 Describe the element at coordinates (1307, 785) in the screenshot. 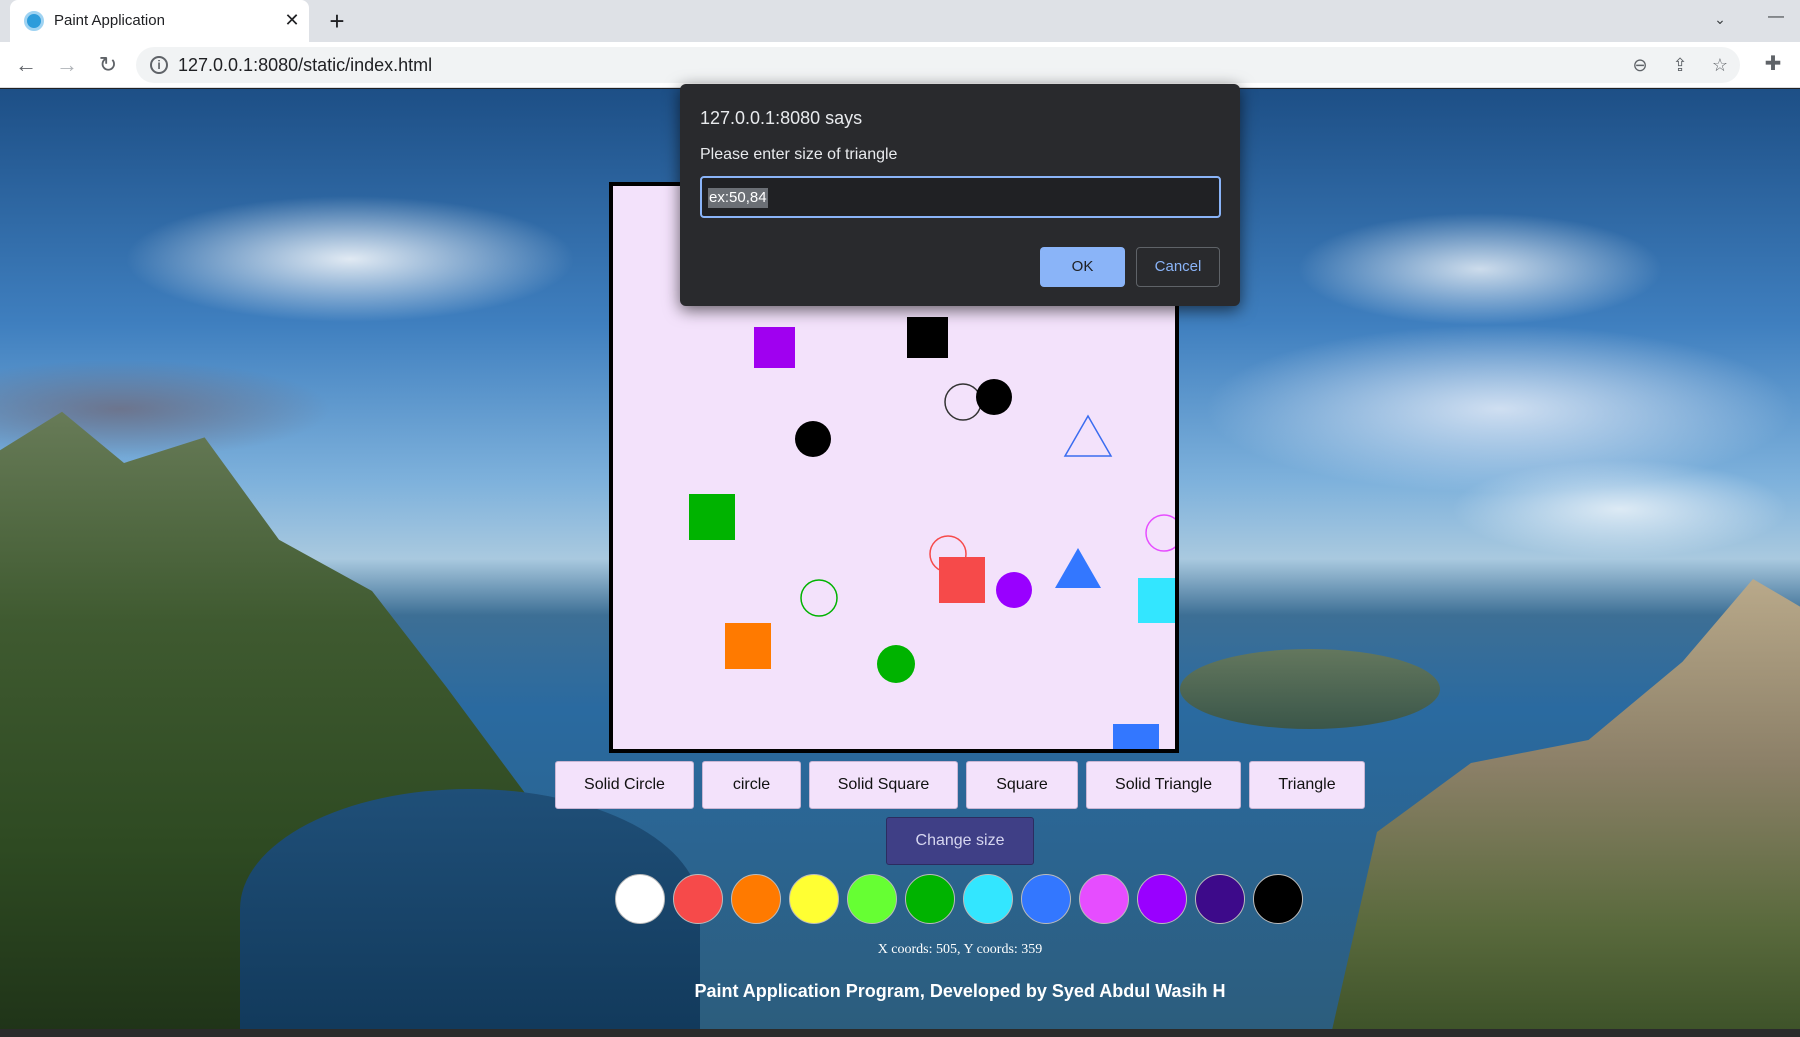

I see `triangle-button: Triangle` at that location.